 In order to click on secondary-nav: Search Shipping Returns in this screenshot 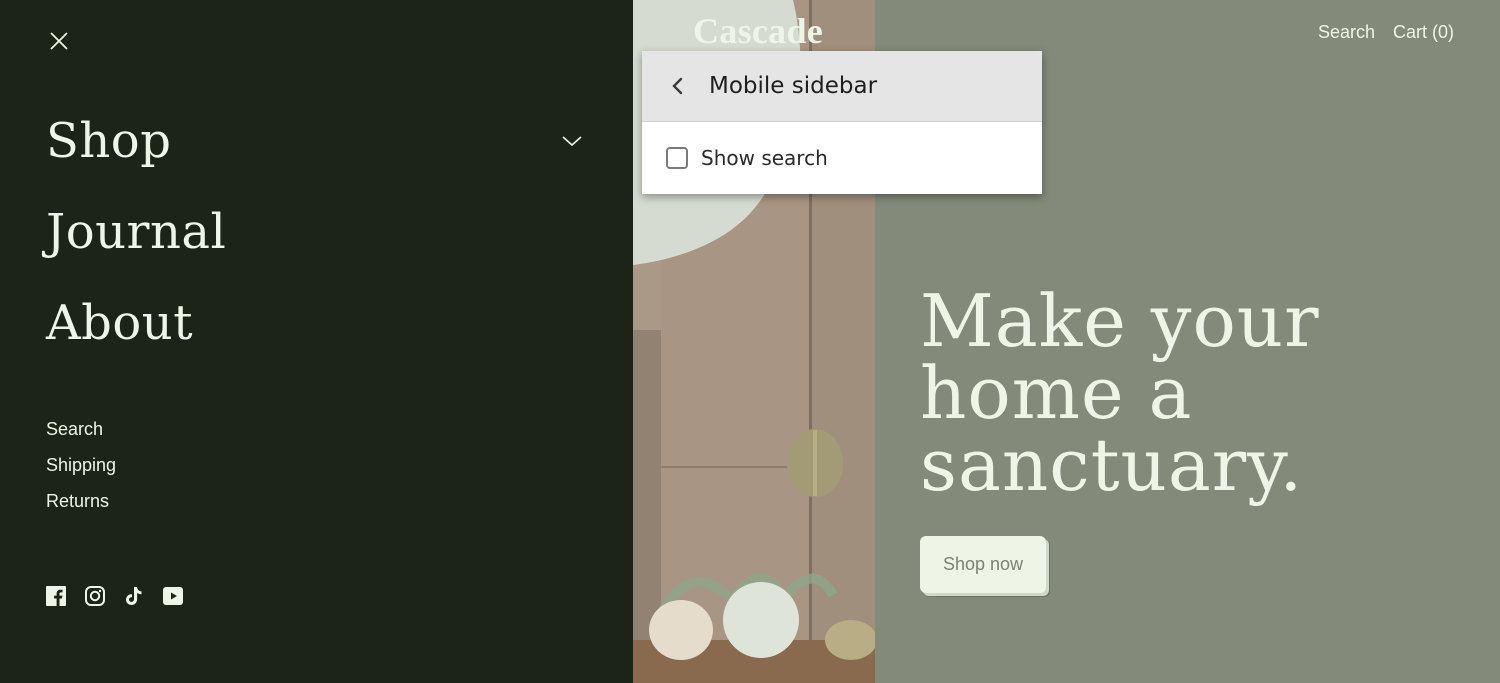, I will do `click(81, 470)`.